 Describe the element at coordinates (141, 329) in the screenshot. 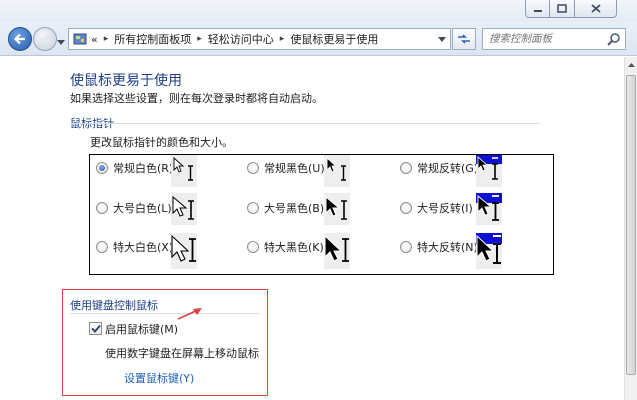

I see `mouse-keys-label: 启用鼠标键(M)` at that location.